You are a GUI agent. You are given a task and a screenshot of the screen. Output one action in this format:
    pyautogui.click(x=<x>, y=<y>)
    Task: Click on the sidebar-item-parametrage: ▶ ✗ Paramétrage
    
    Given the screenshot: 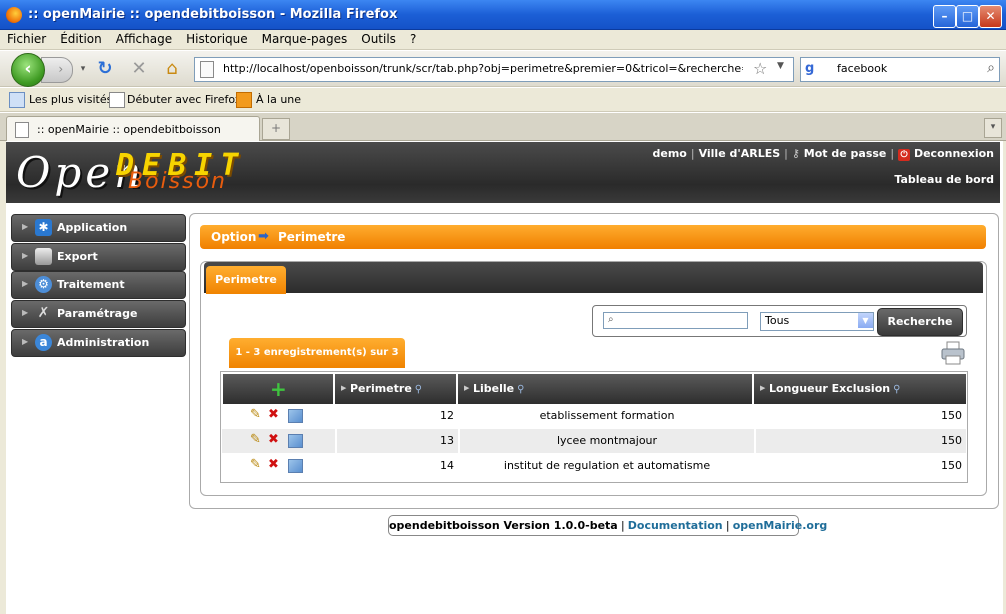 What is the action you would take?
    pyautogui.click(x=98, y=314)
    